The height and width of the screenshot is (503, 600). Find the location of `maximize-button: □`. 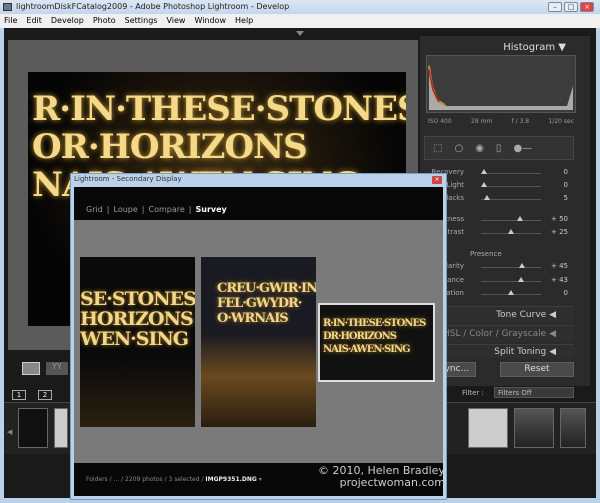

maximize-button: □ is located at coordinates (571, 7).